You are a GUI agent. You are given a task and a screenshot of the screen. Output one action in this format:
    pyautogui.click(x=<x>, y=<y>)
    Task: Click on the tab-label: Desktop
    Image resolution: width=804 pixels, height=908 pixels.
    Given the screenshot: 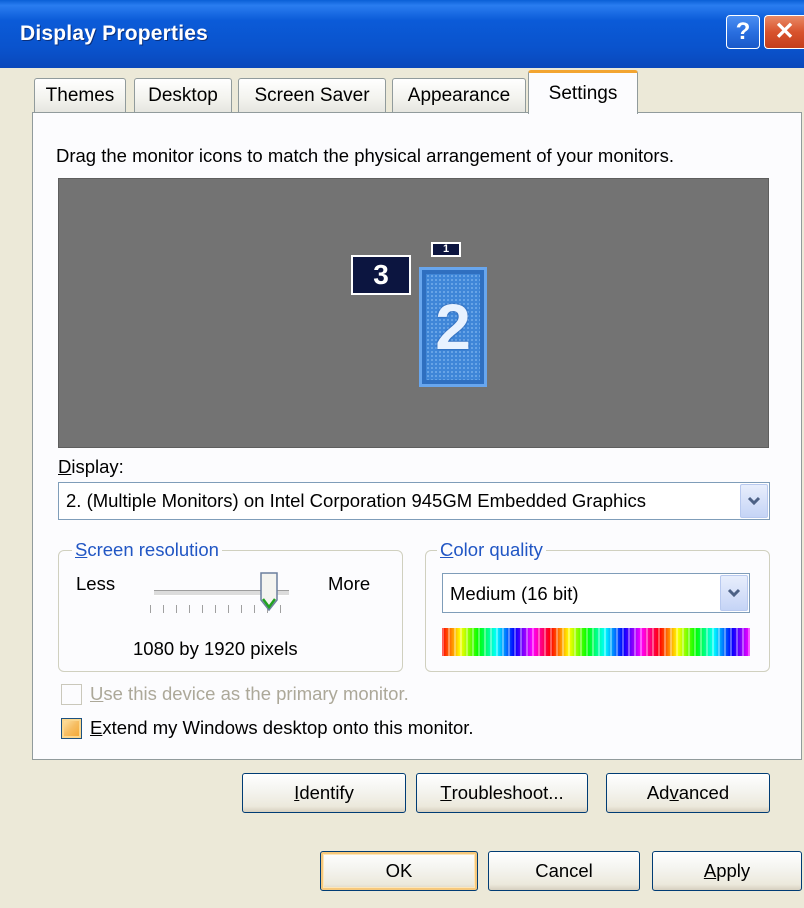 What is the action you would take?
    pyautogui.click(x=183, y=95)
    